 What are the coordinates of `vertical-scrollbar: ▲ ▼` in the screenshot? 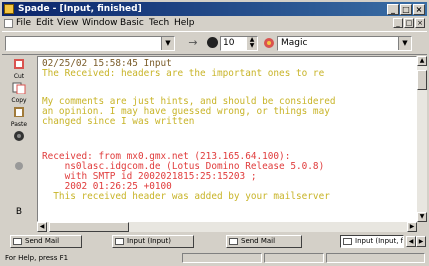 It's located at (422, 139).